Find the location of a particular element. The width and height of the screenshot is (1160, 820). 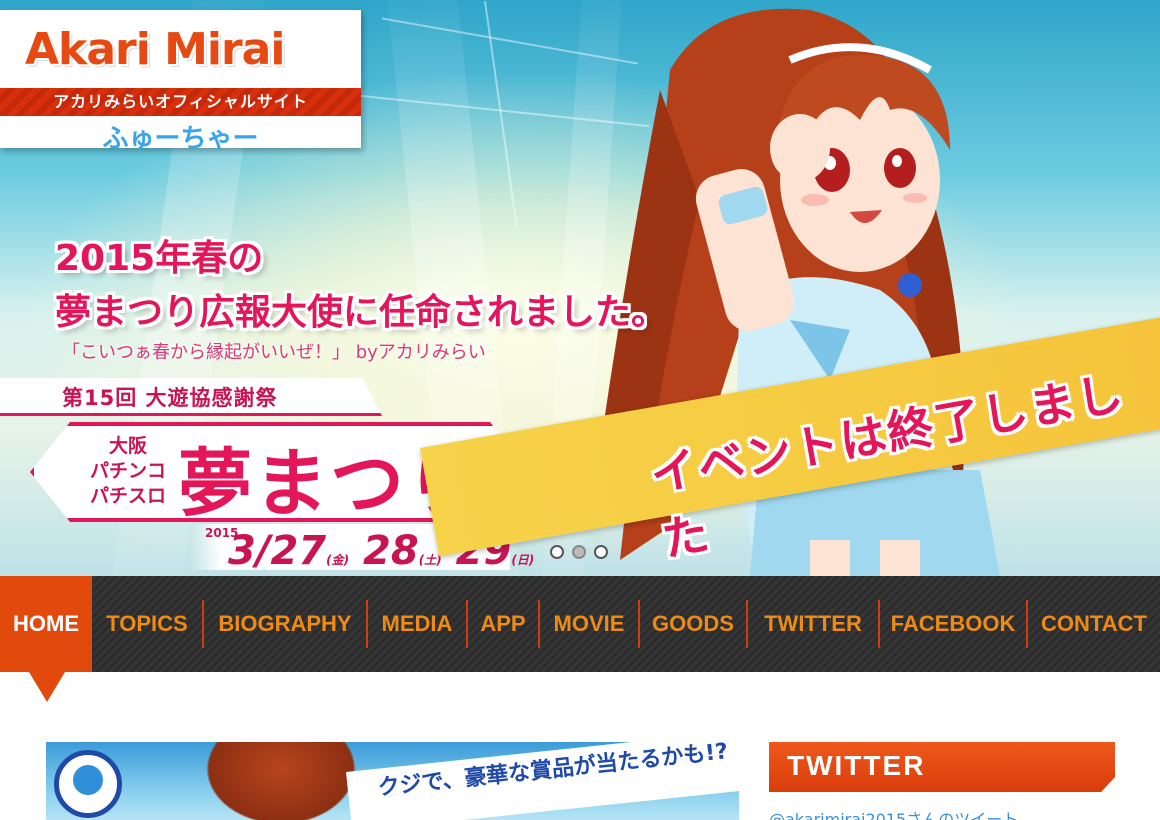

nav-movie: MOVIE is located at coordinates (589, 624).